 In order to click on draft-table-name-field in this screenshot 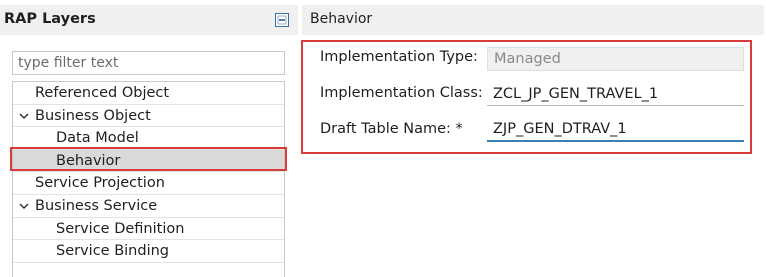, I will do `click(615, 130)`.